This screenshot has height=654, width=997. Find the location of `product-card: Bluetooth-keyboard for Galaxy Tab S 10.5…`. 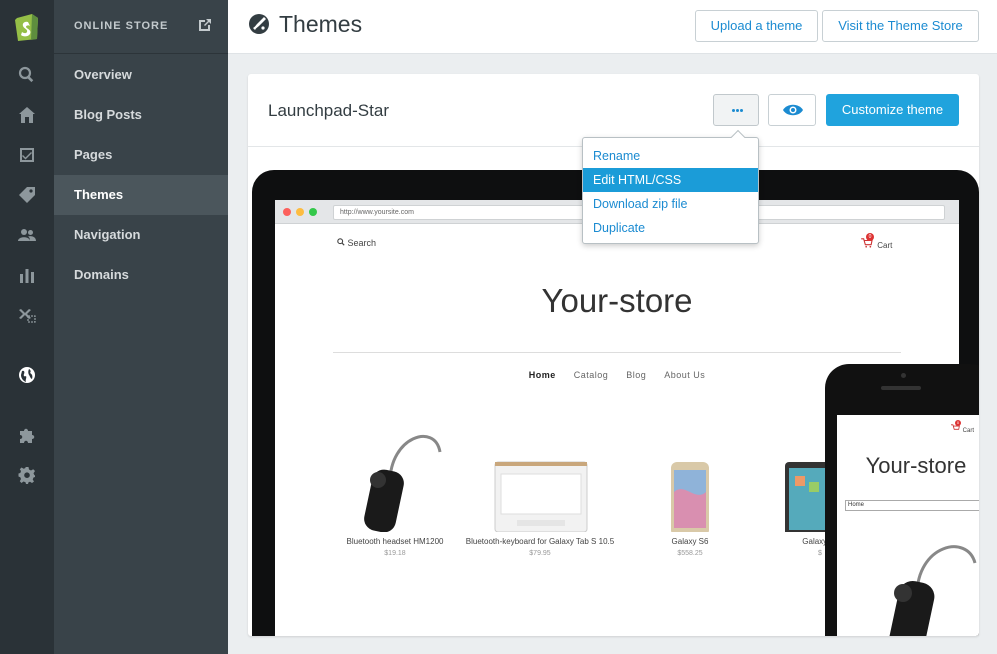

product-card: Bluetooth-keyboard for Galaxy Tab S 10.5… is located at coordinates (540, 489).